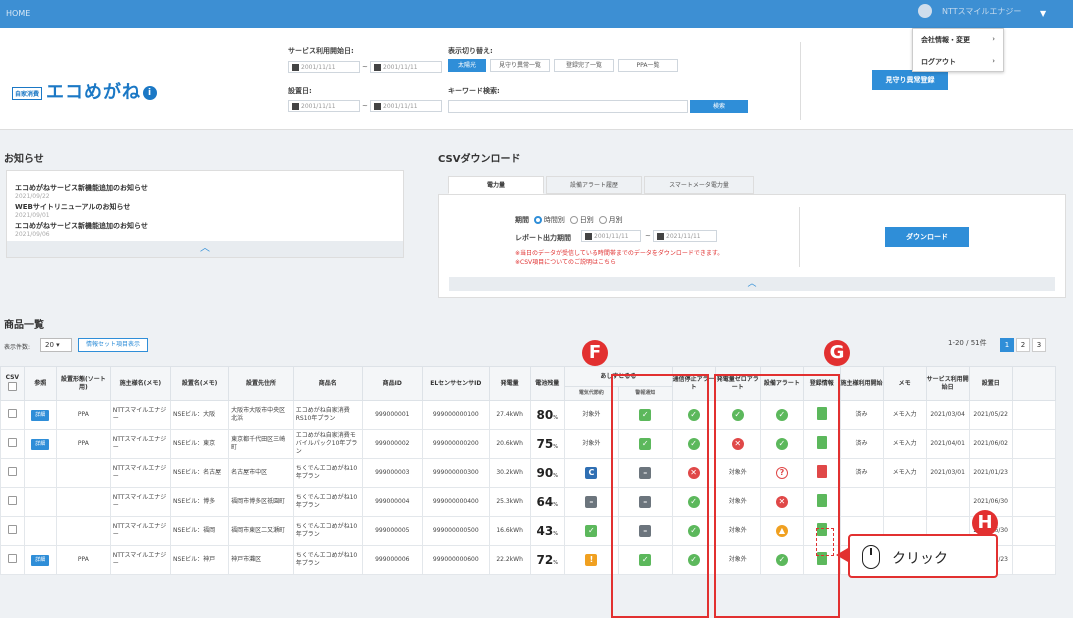 The height and width of the screenshot is (618, 1073). Describe the element at coordinates (825, 542) in the screenshot. I see `click-target-highlight` at that location.